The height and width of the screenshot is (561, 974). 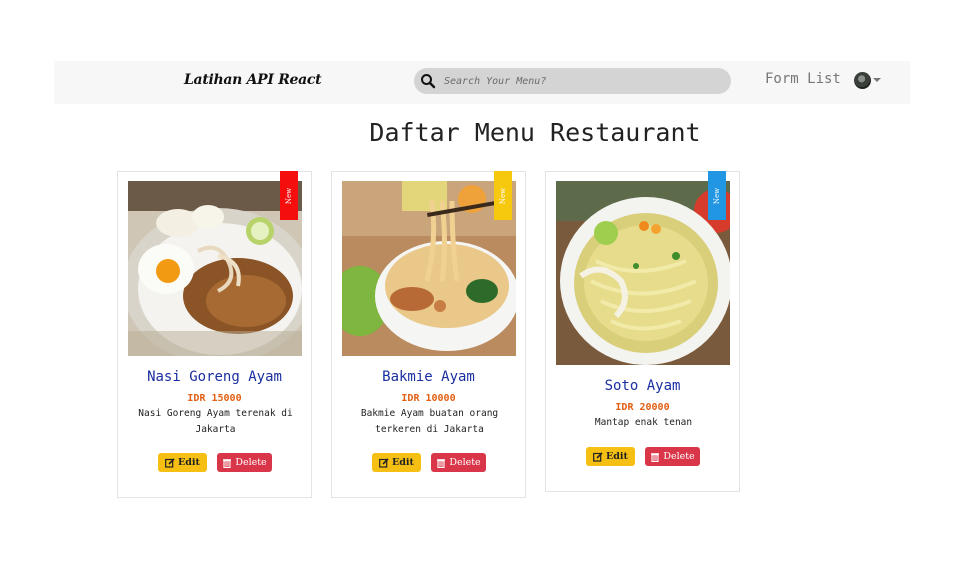 What do you see at coordinates (642, 386) in the screenshot?
I see `menu-name: Soto Ayam` at bounding box center [642, 386].